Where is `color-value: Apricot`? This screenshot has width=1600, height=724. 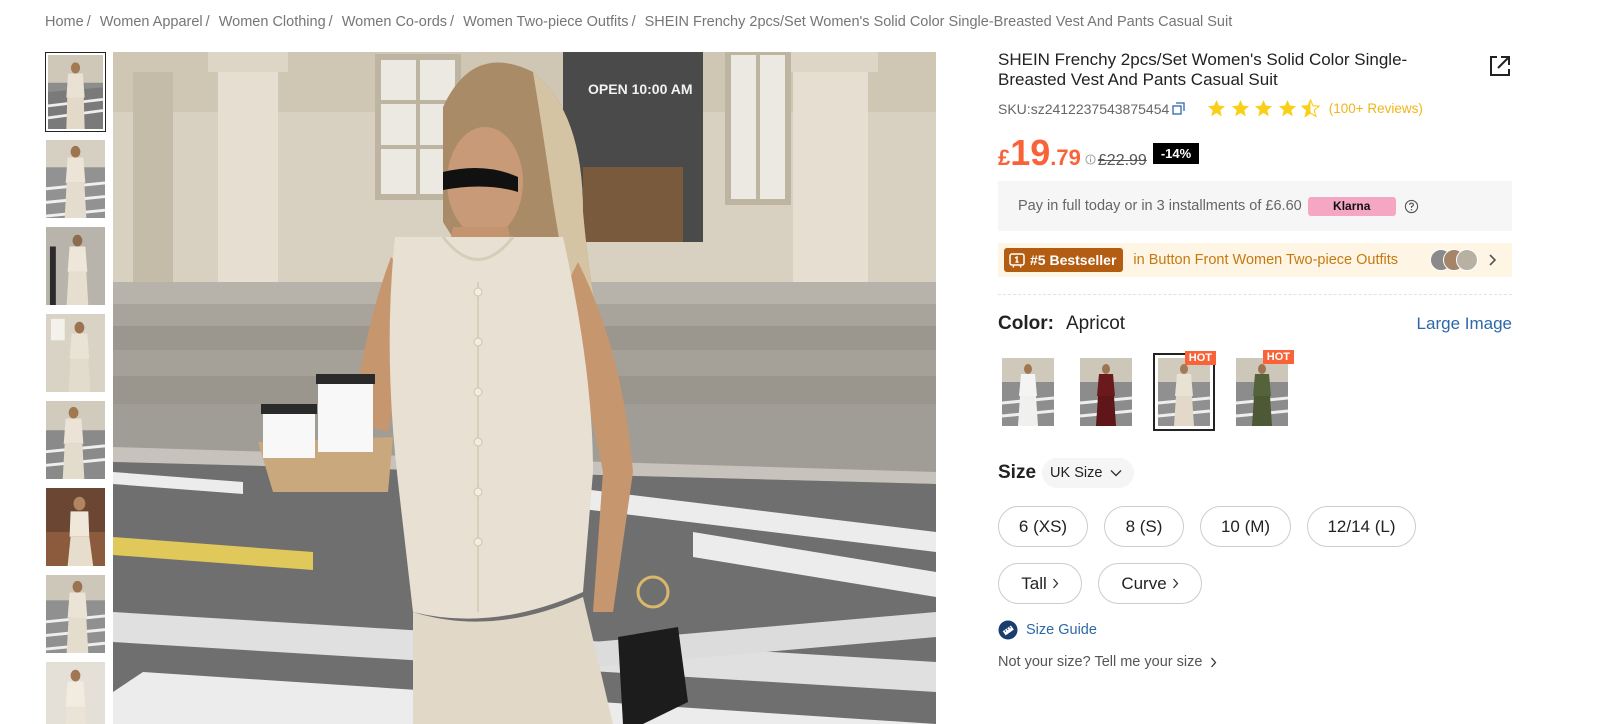
color-value: Apricot is located at coordinates (1095, 323).